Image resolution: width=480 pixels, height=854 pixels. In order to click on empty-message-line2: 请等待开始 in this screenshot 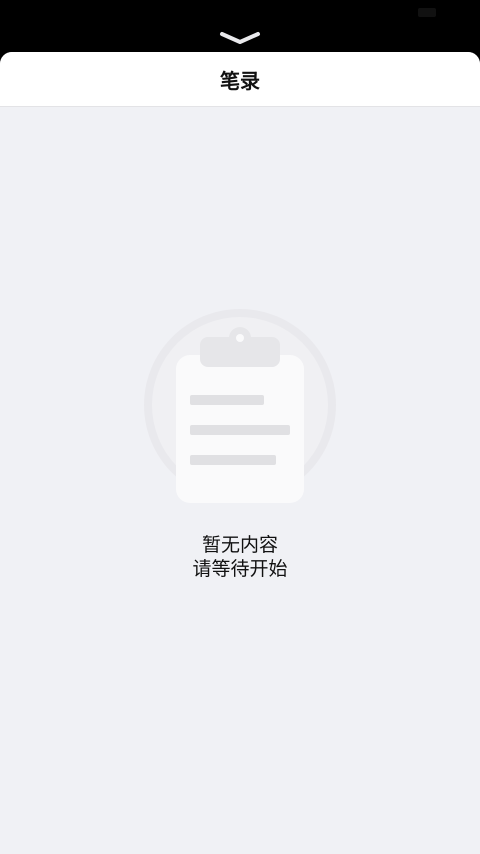, I will do `click(240, 569)`.